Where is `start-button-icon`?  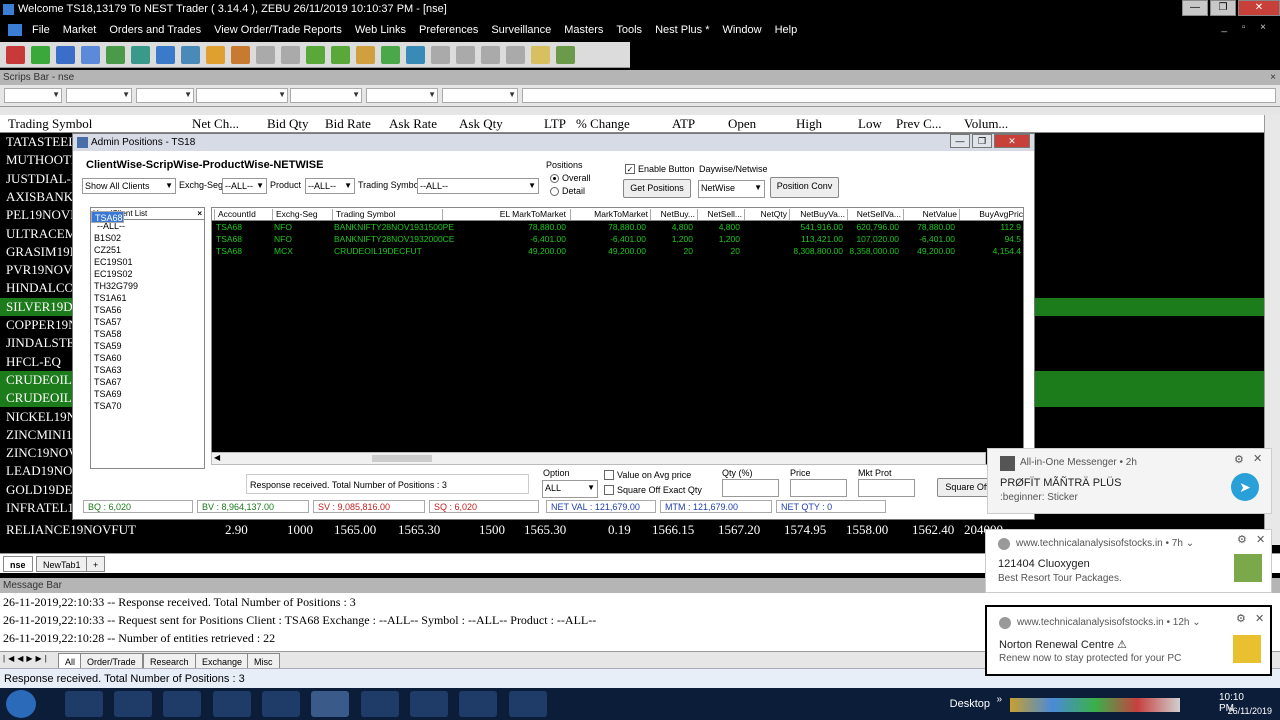
start-button-icon is located at coordinates (21, 704).